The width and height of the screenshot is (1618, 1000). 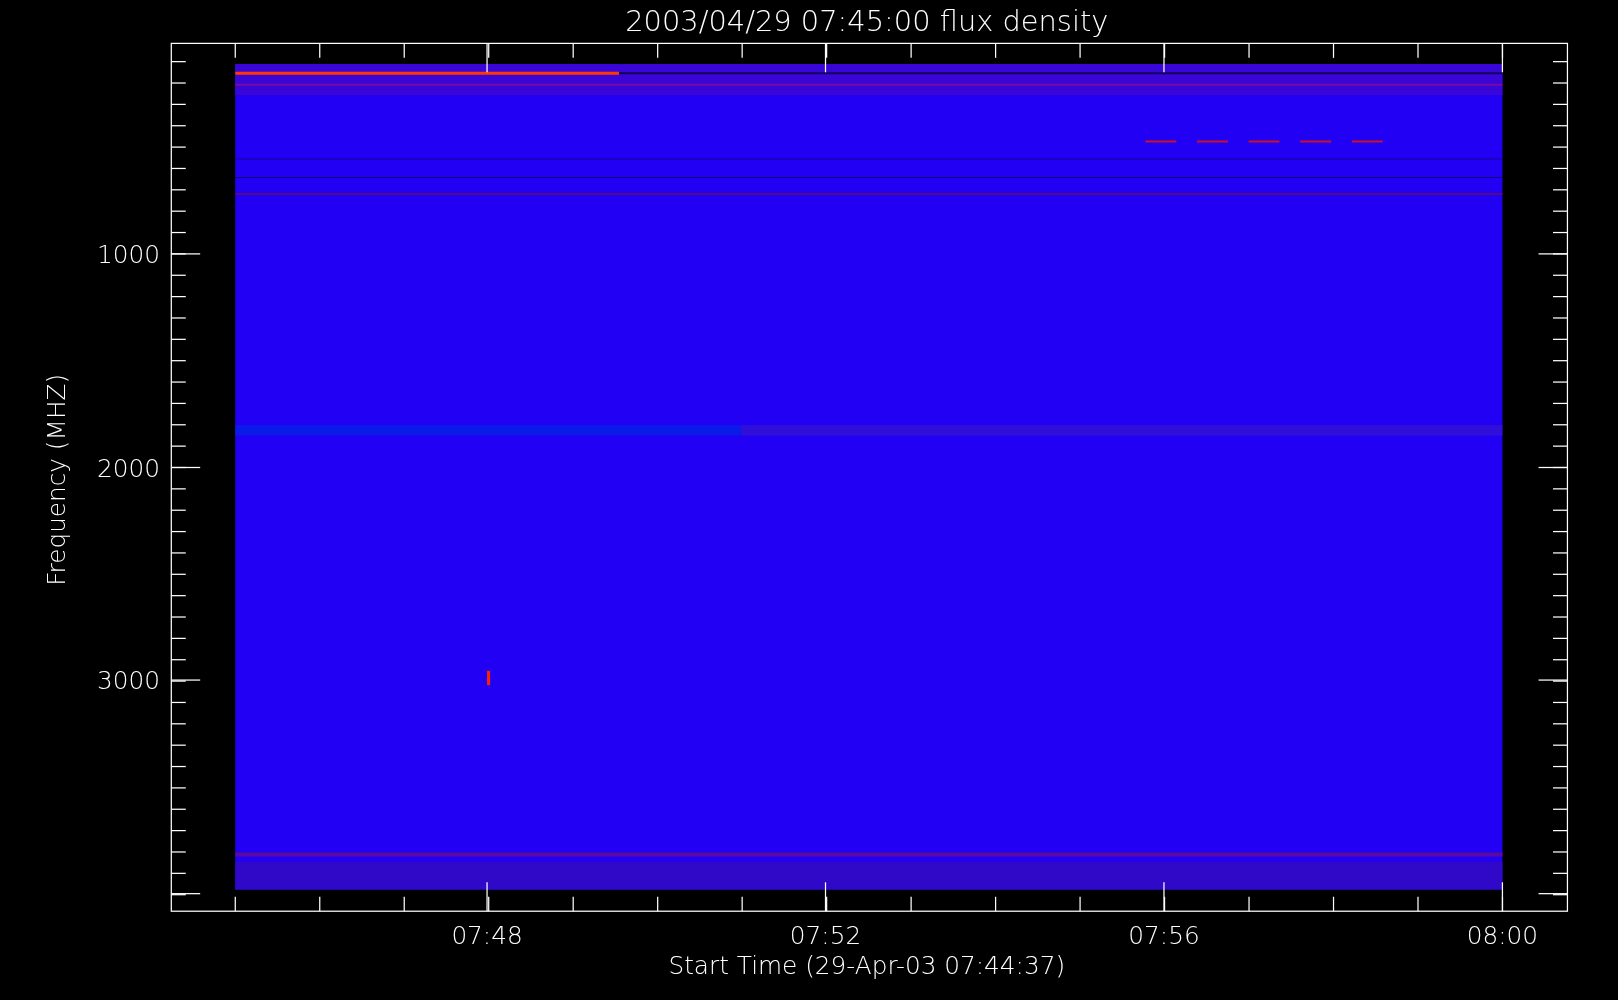 I want to click on tick-label: 07:56, so click(x=1164, y=936).